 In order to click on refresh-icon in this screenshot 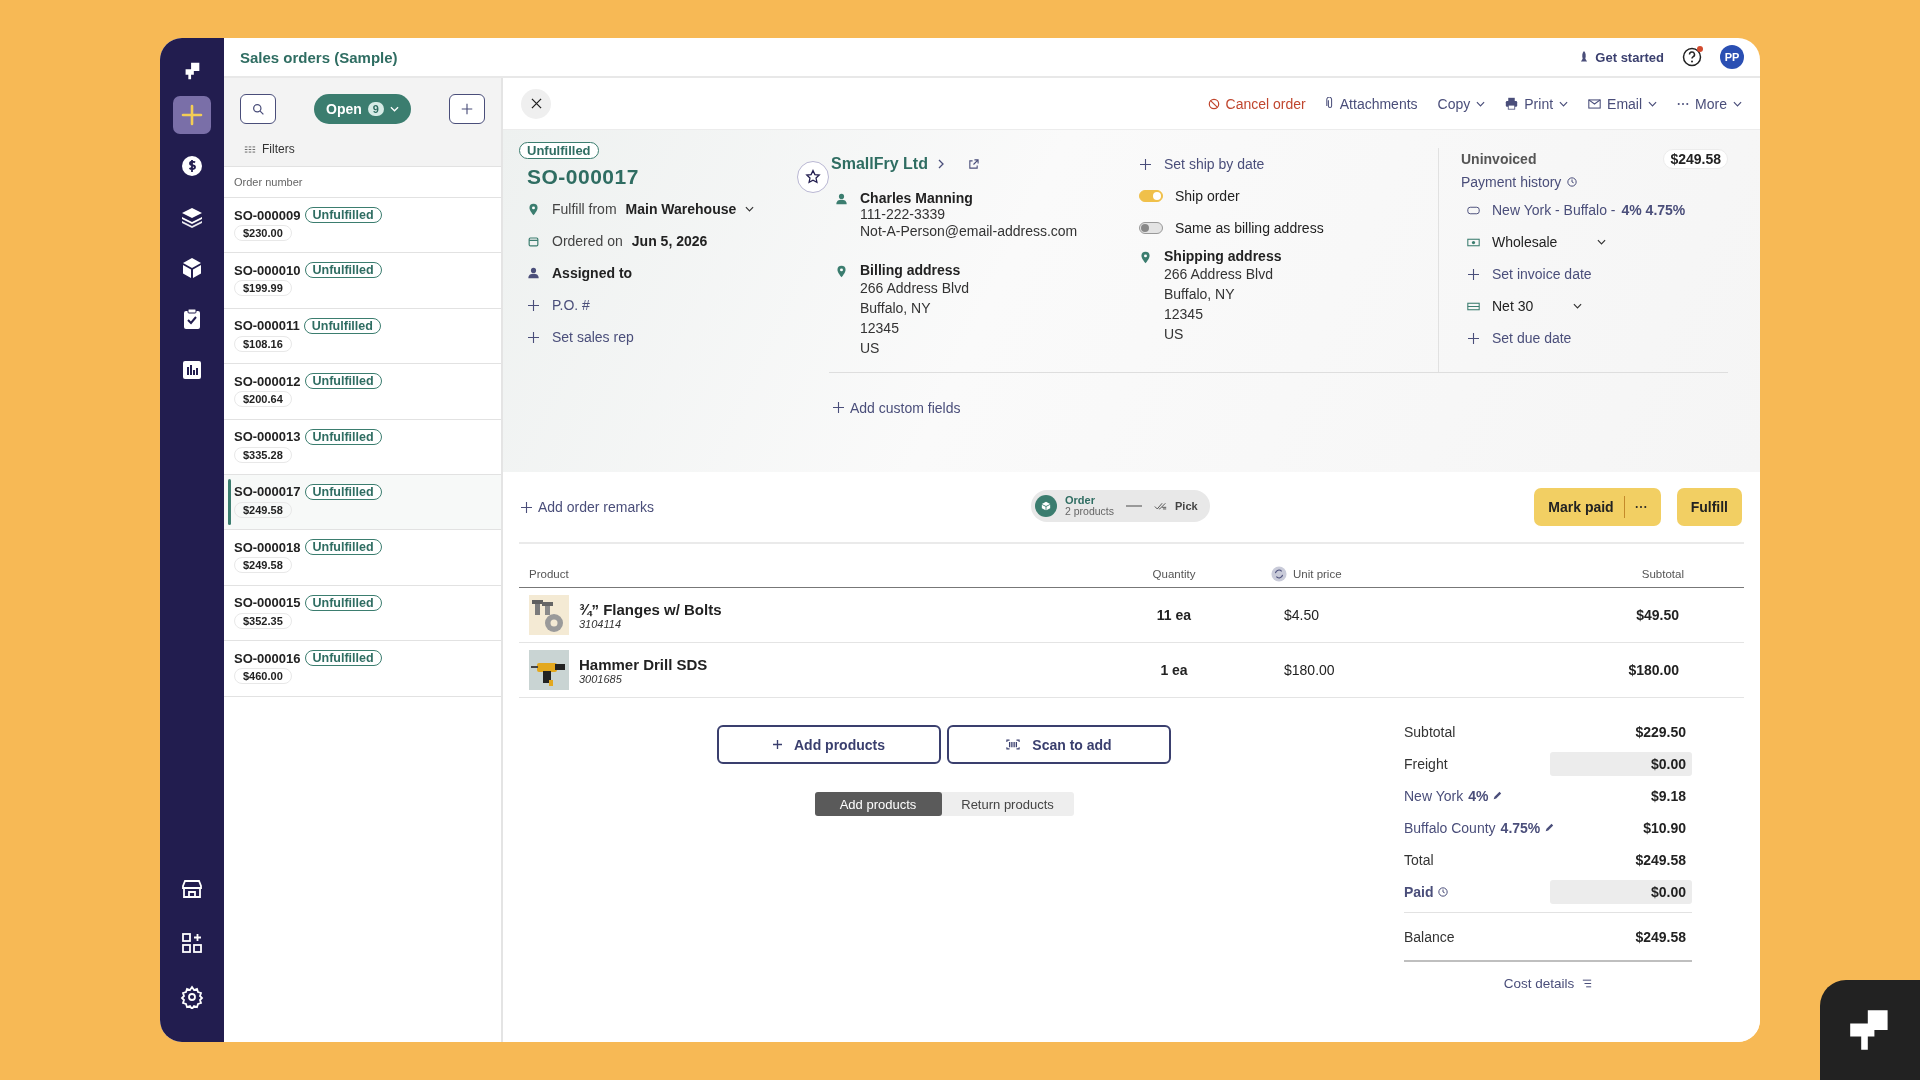, I will do `click(1279, 573)`.